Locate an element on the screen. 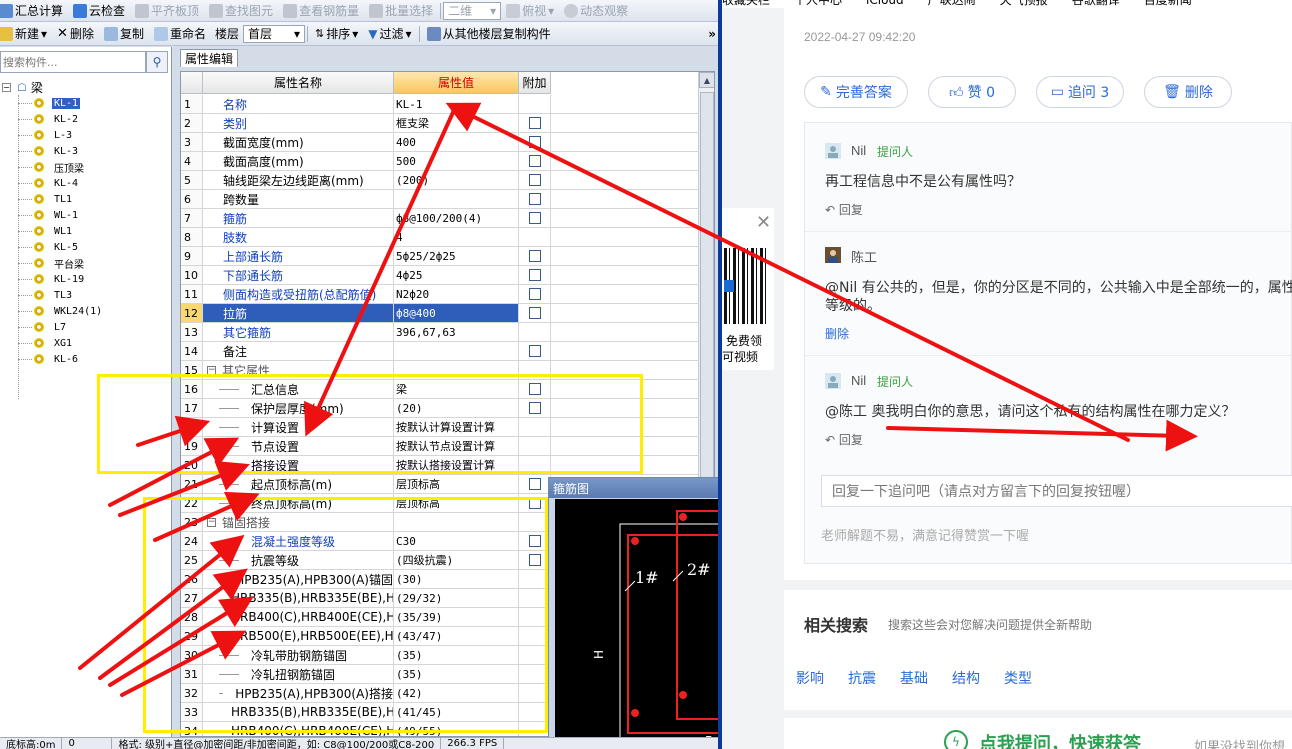  ask-banner: ϟ 点我提问，快速获答 如果没找到你想 is located at coordinates (1038, 733).